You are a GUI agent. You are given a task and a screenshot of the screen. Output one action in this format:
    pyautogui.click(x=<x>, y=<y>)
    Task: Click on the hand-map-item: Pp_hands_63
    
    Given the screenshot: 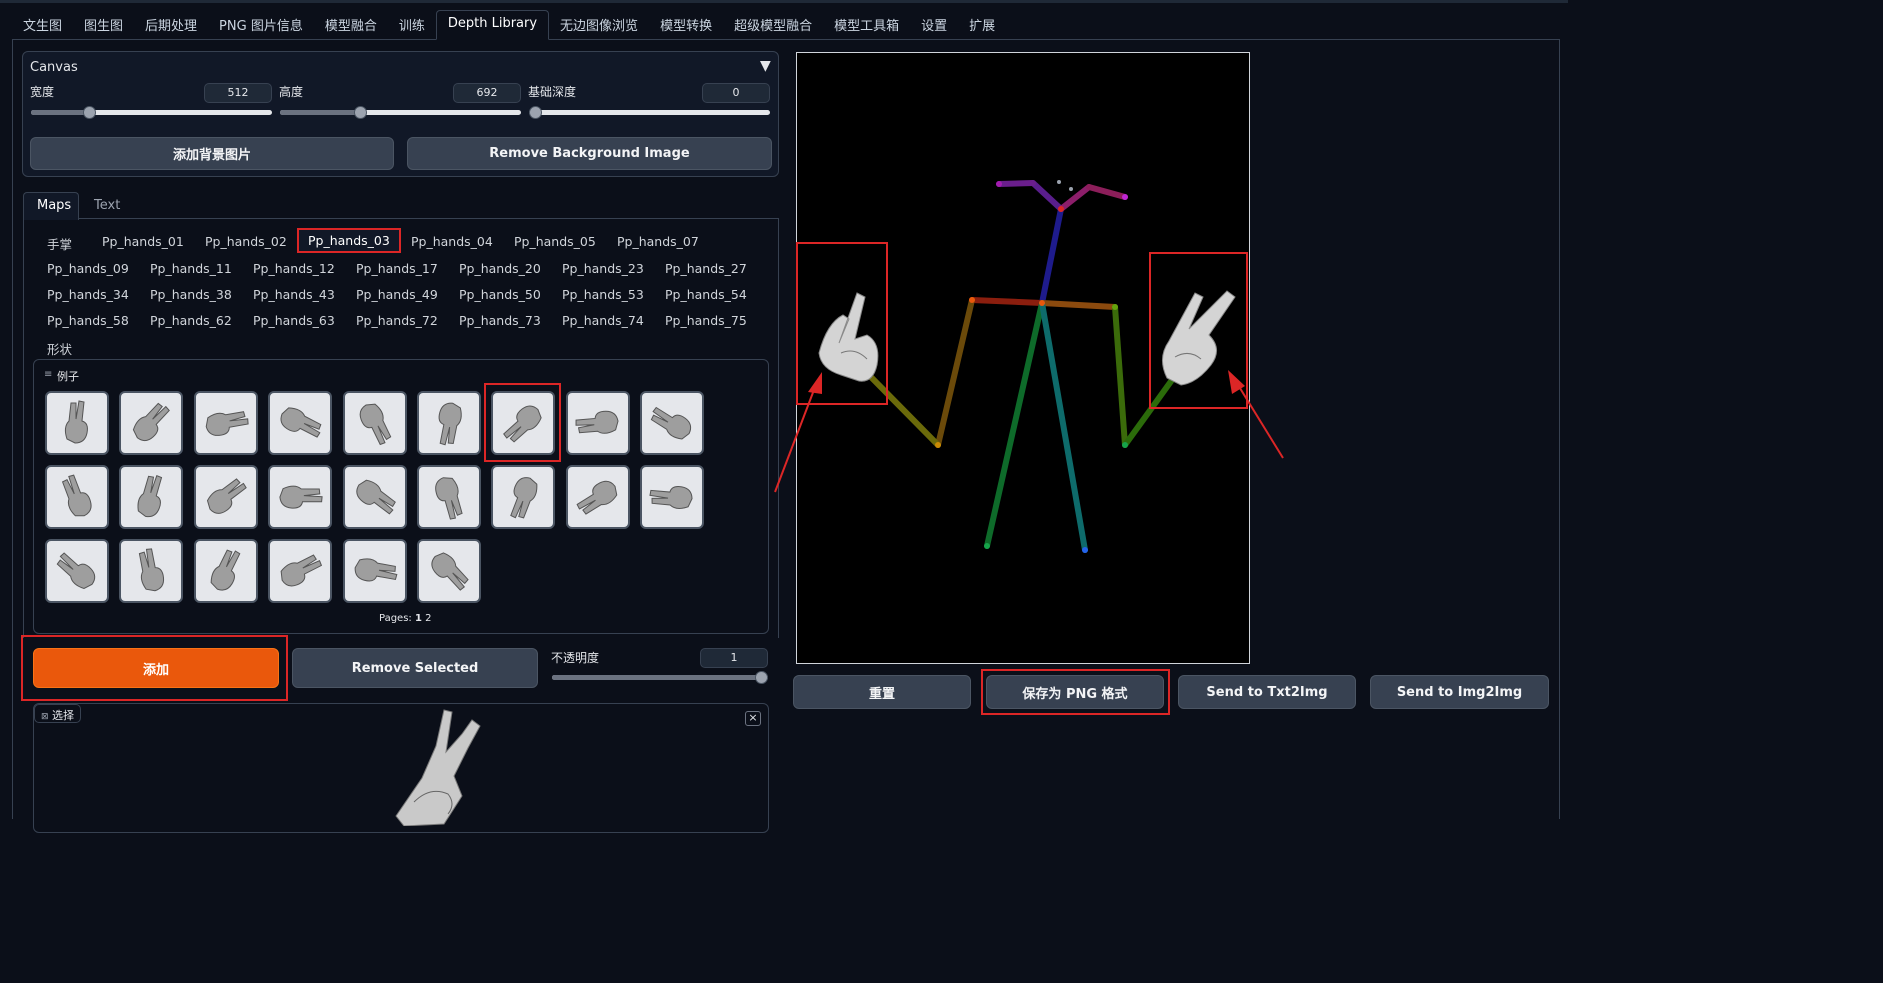 What is the action you would take?
    pyautogui.click(x=294, y=320)
    